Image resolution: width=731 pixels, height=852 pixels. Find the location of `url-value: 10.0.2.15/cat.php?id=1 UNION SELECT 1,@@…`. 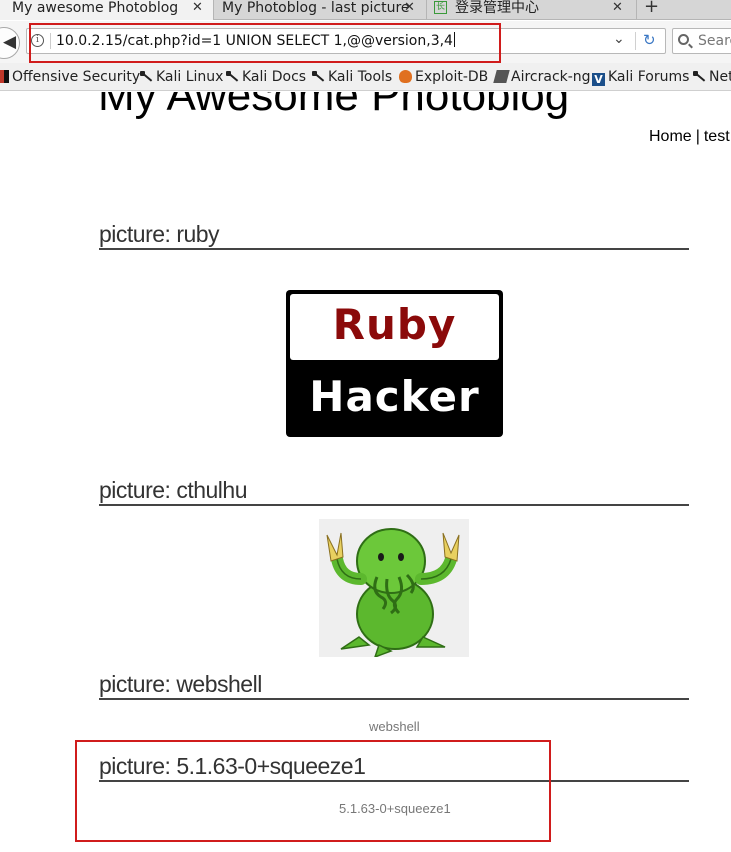

url-value: 10.0.2.15/cat.php?id=1 UNION SELECT 1,@@… is located at coordinates (254, 41).